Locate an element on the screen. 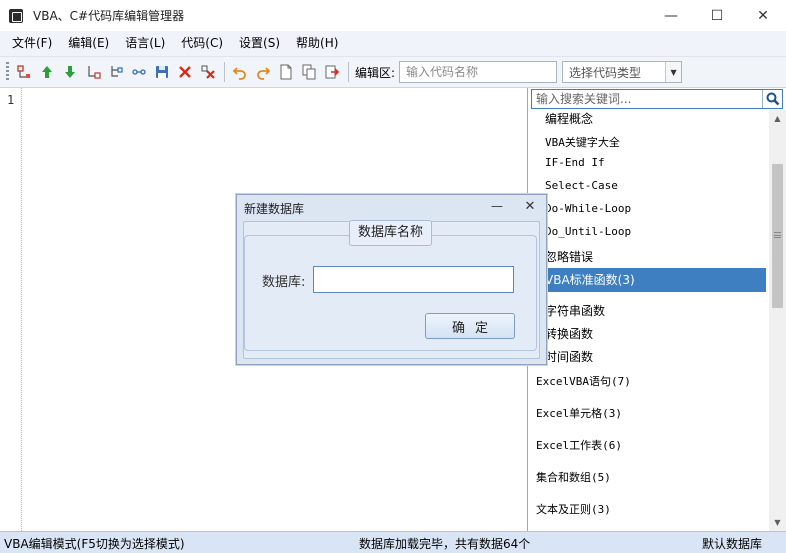 The width and height of the screenshot is (786, 553). edit-area-label: 编辑区: is located at coordinates (375, 72).